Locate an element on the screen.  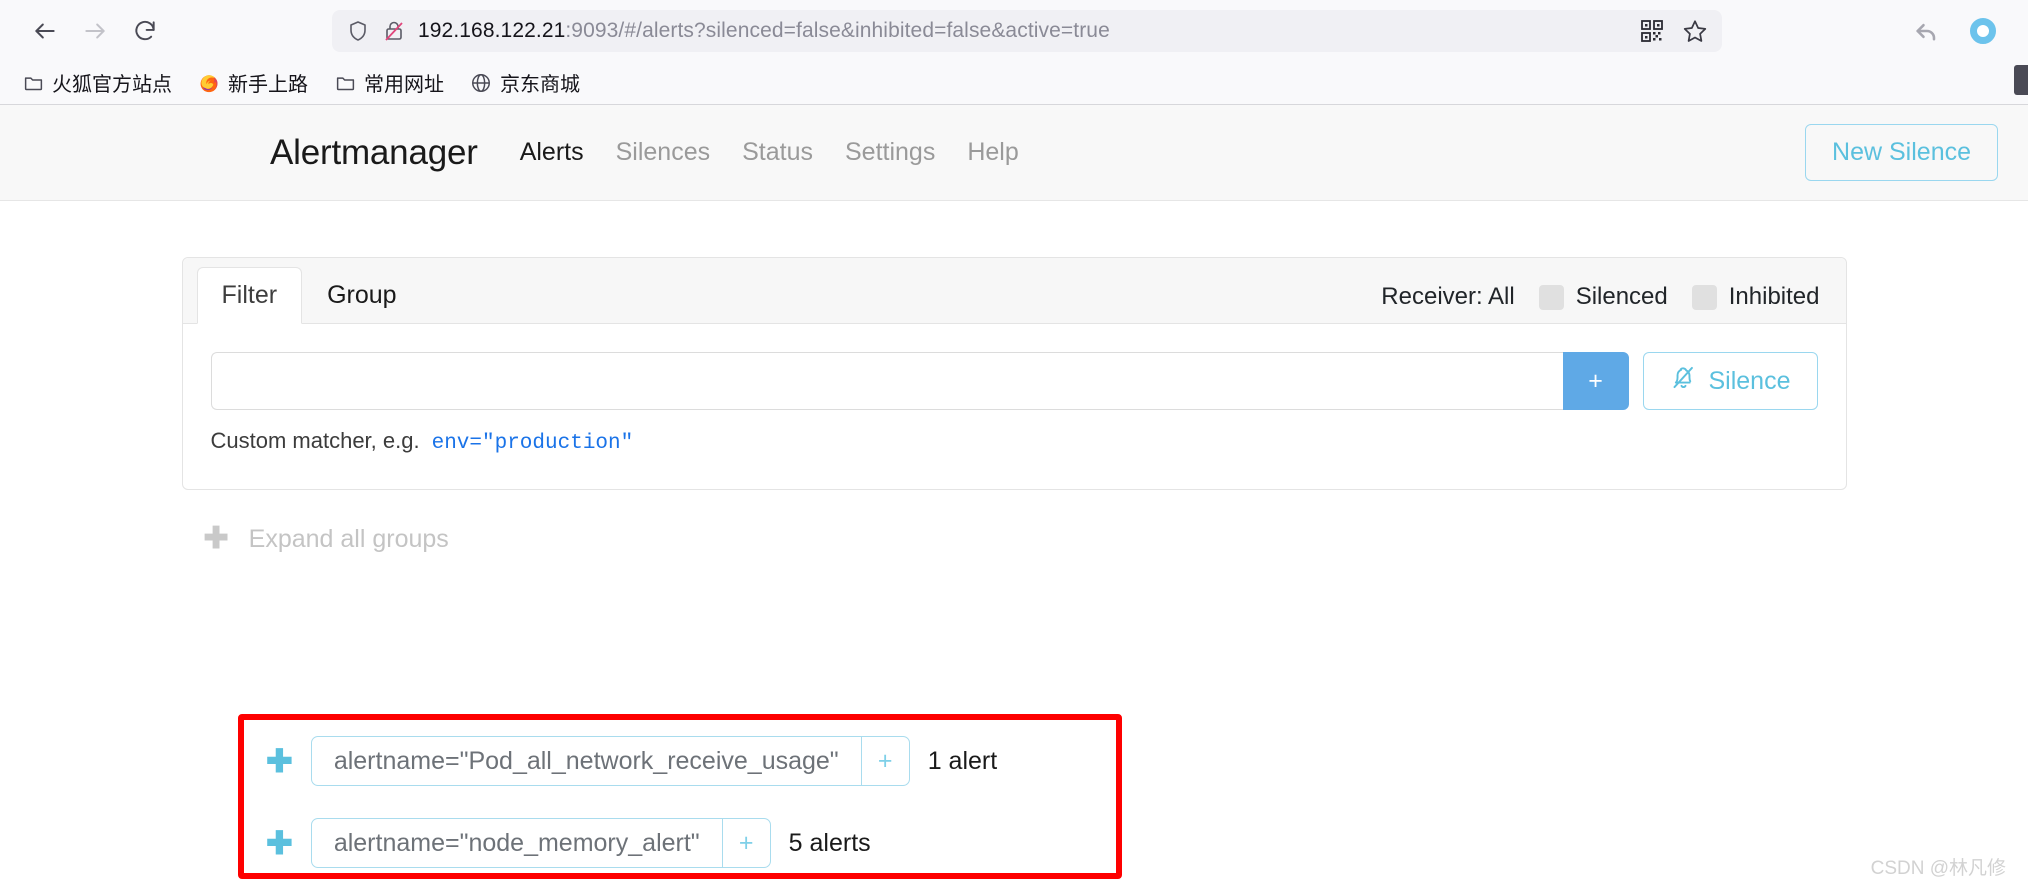
url-host: 192.168.122.21 is located at coordinates (492, 30).